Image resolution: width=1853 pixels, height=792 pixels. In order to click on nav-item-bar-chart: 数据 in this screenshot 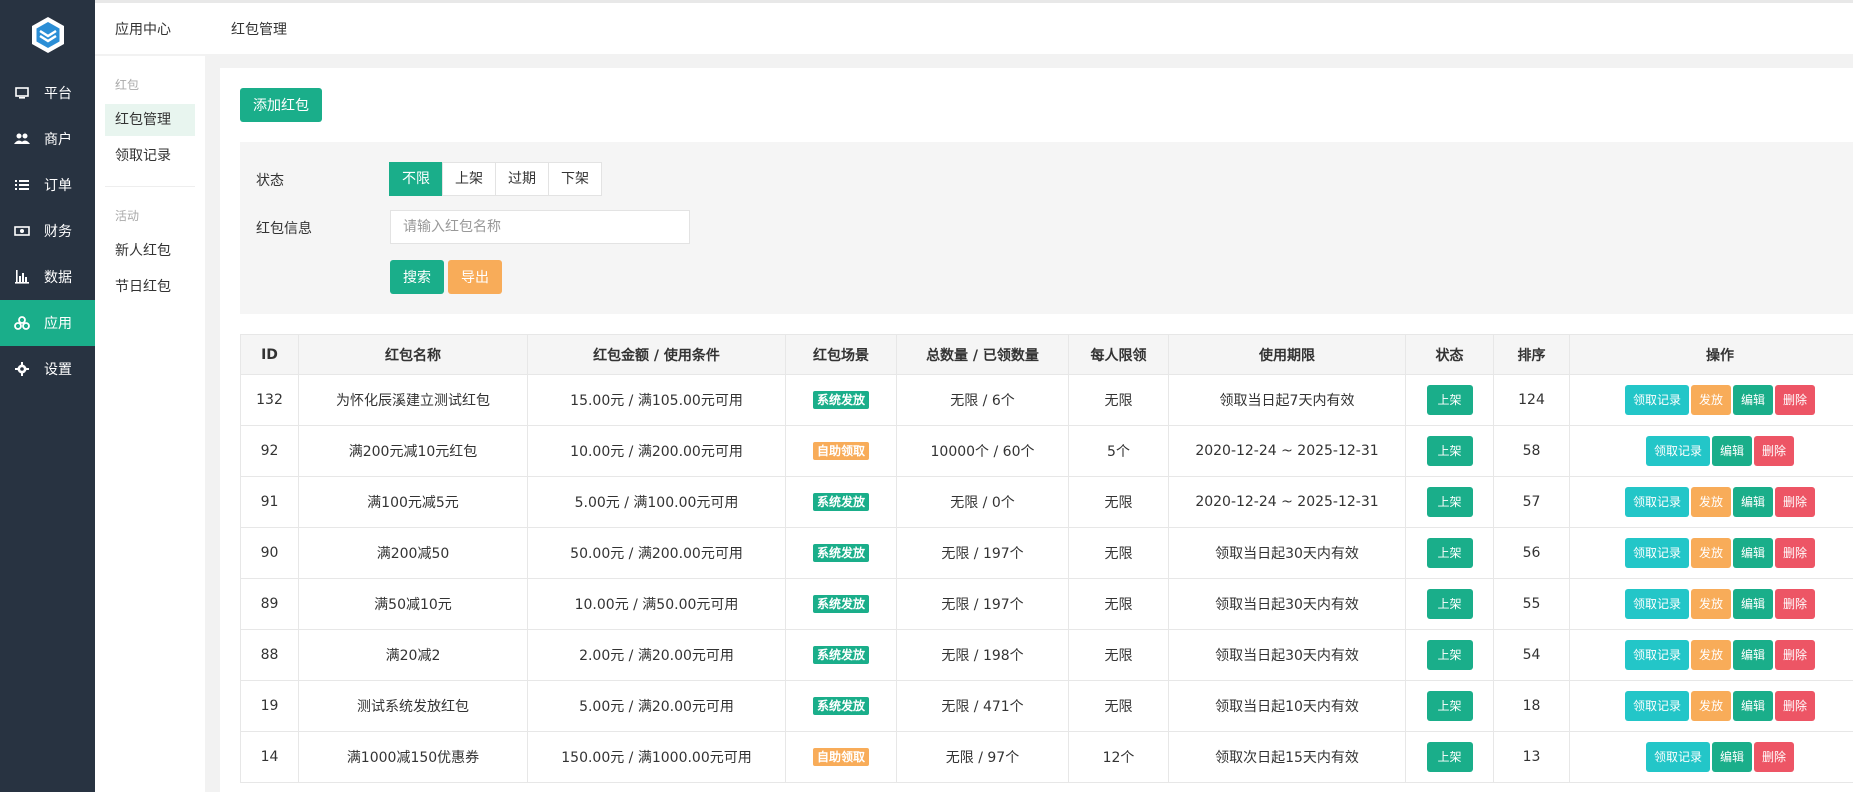, I will do `click(47, 277)`.